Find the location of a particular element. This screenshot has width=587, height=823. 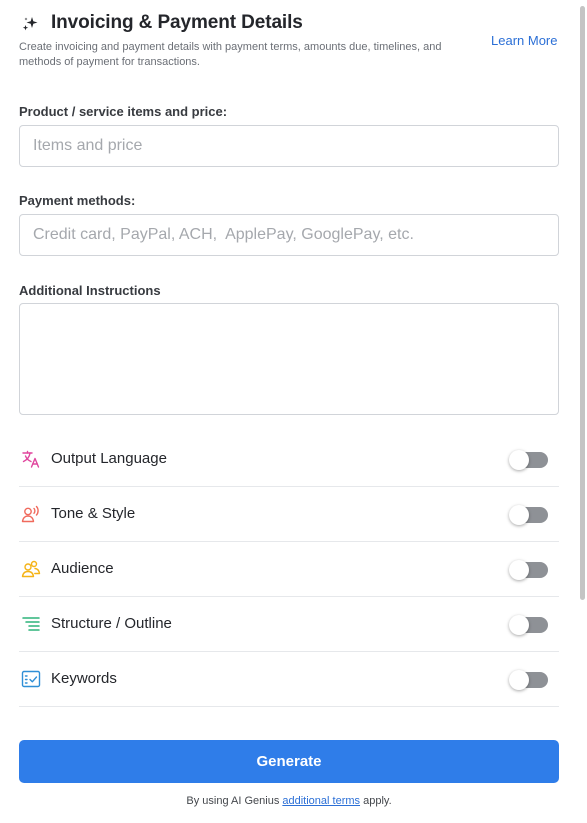

audience-toggle is located at coordinates (528, 570).